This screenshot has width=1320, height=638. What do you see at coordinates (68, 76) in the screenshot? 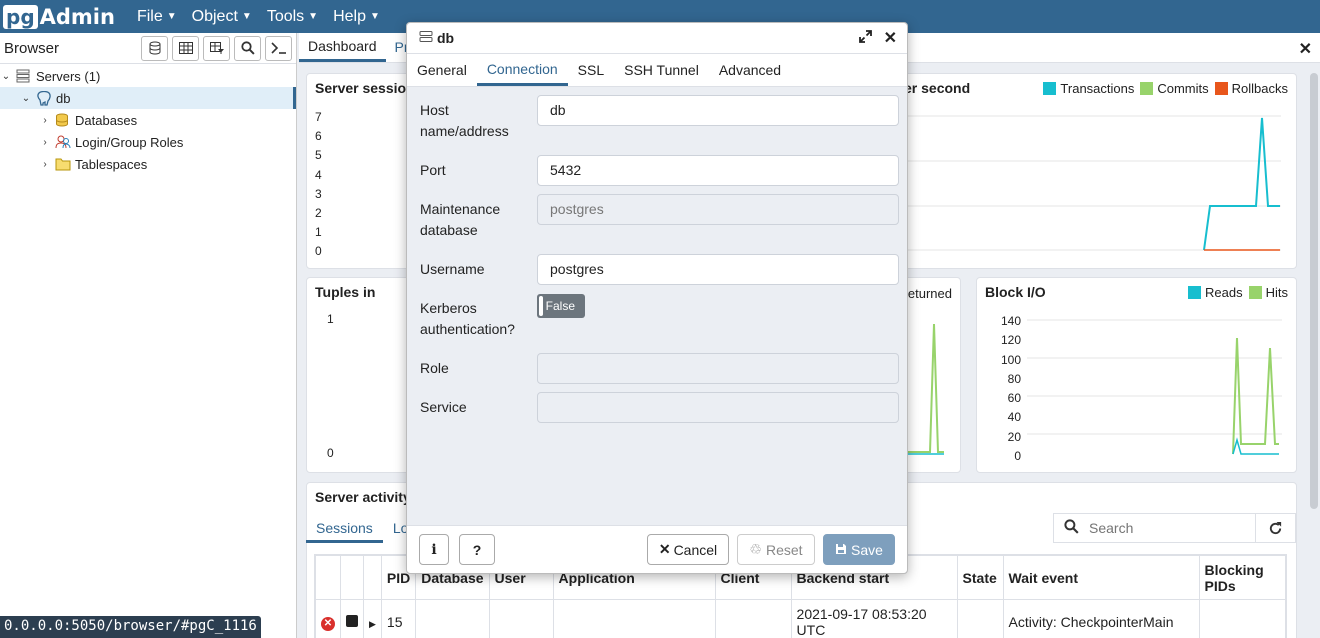
I see `tree-item-label: Servers (1)` at bounding box center [68, 76].